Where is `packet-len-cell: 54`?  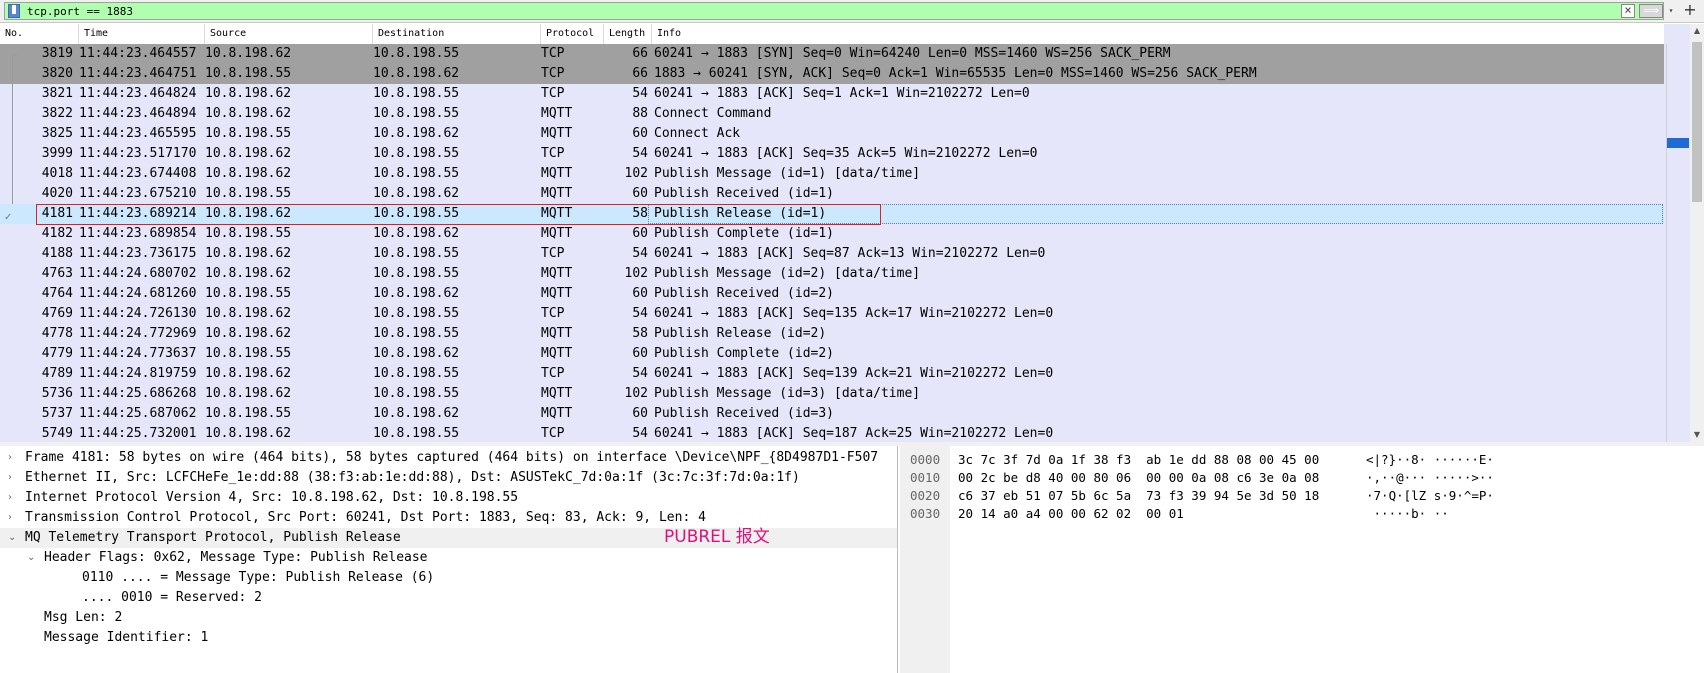 packet-len-cell: 54 is located at coordinates (640, 433).